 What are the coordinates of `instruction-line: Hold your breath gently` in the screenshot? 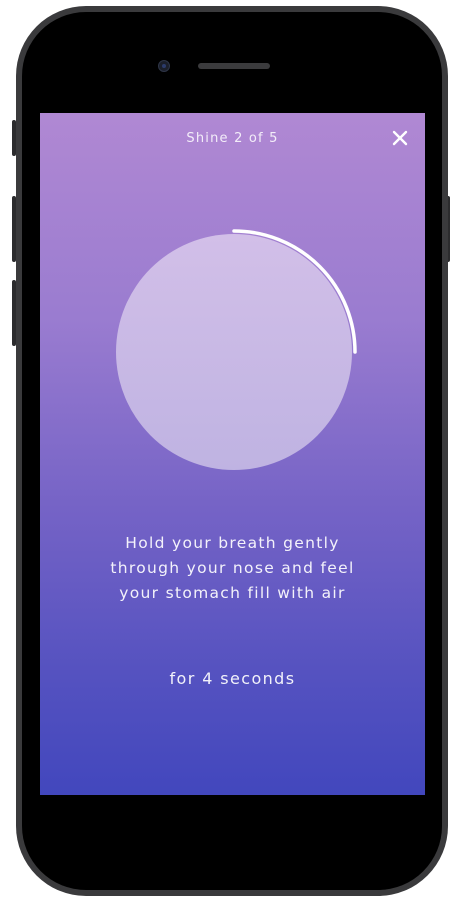 It's located at (232, 543).